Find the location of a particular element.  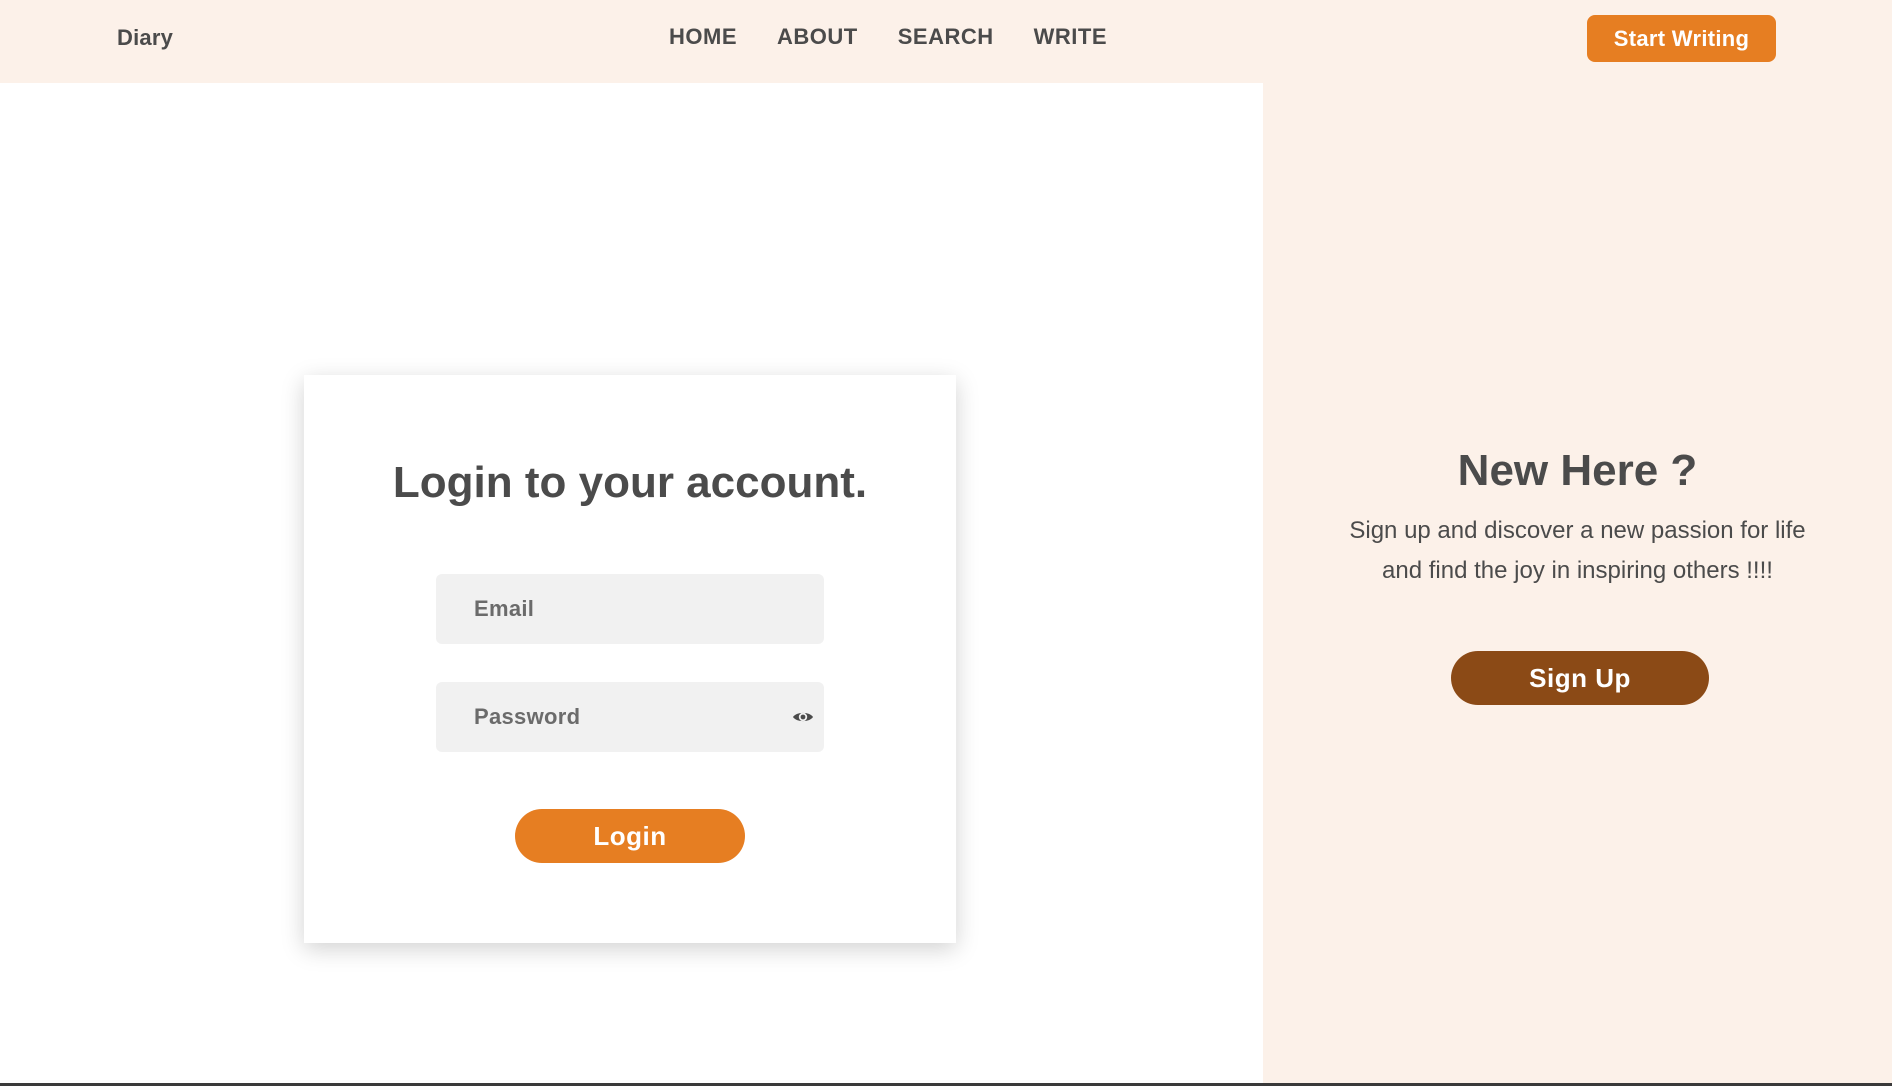

promo-title: New Here ? is located at coordinates (1577, 470).